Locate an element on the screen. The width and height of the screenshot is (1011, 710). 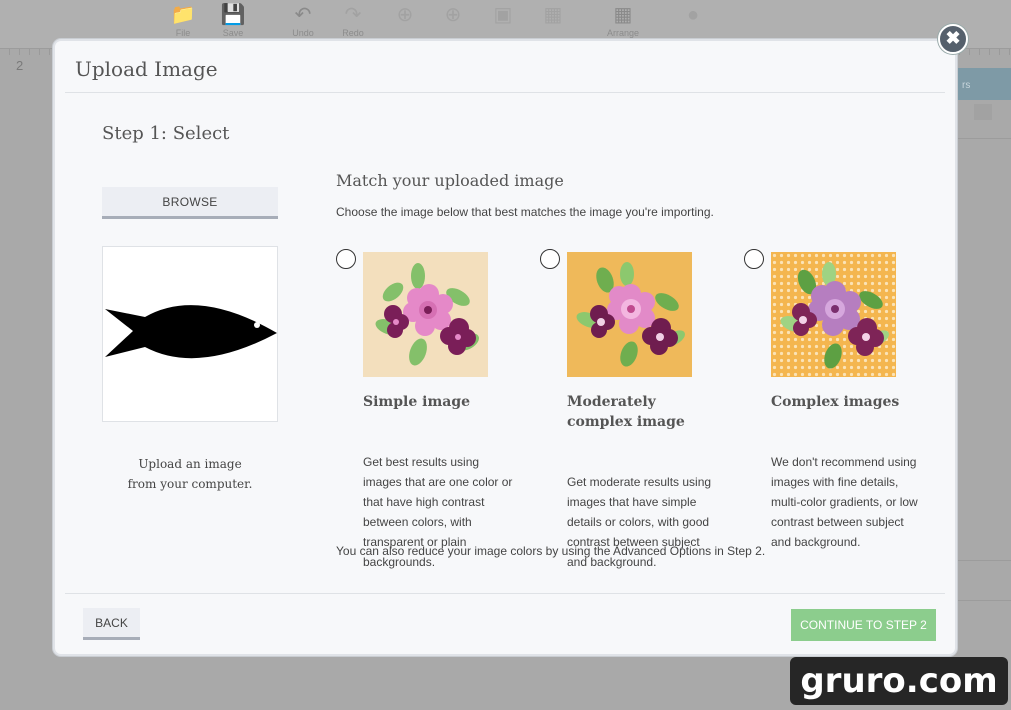
arrange-button: ▦ Arrange is located at coordinates (623, 20).